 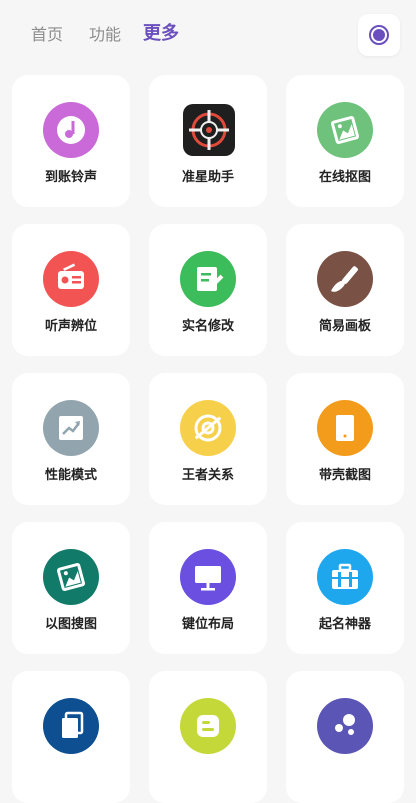 I want to click on tool-label: 性能模式, so click(x=70, y=475).